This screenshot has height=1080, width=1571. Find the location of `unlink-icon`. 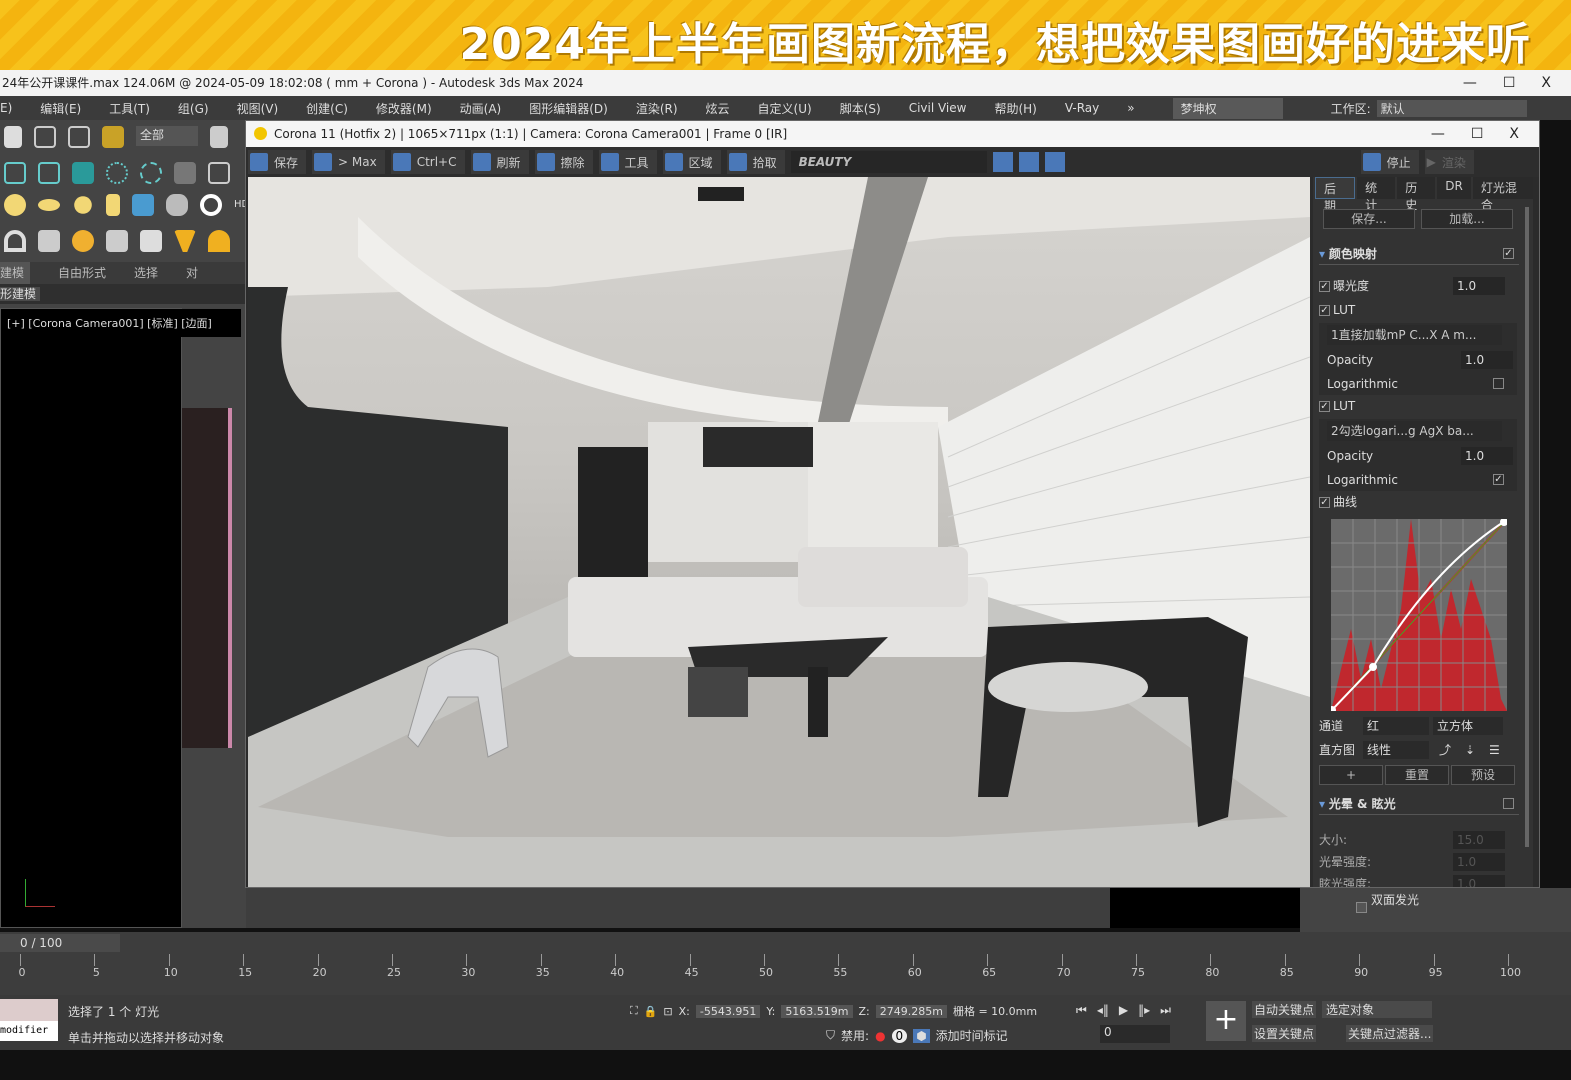

unlink-icon is located at coordinates (79, 137).